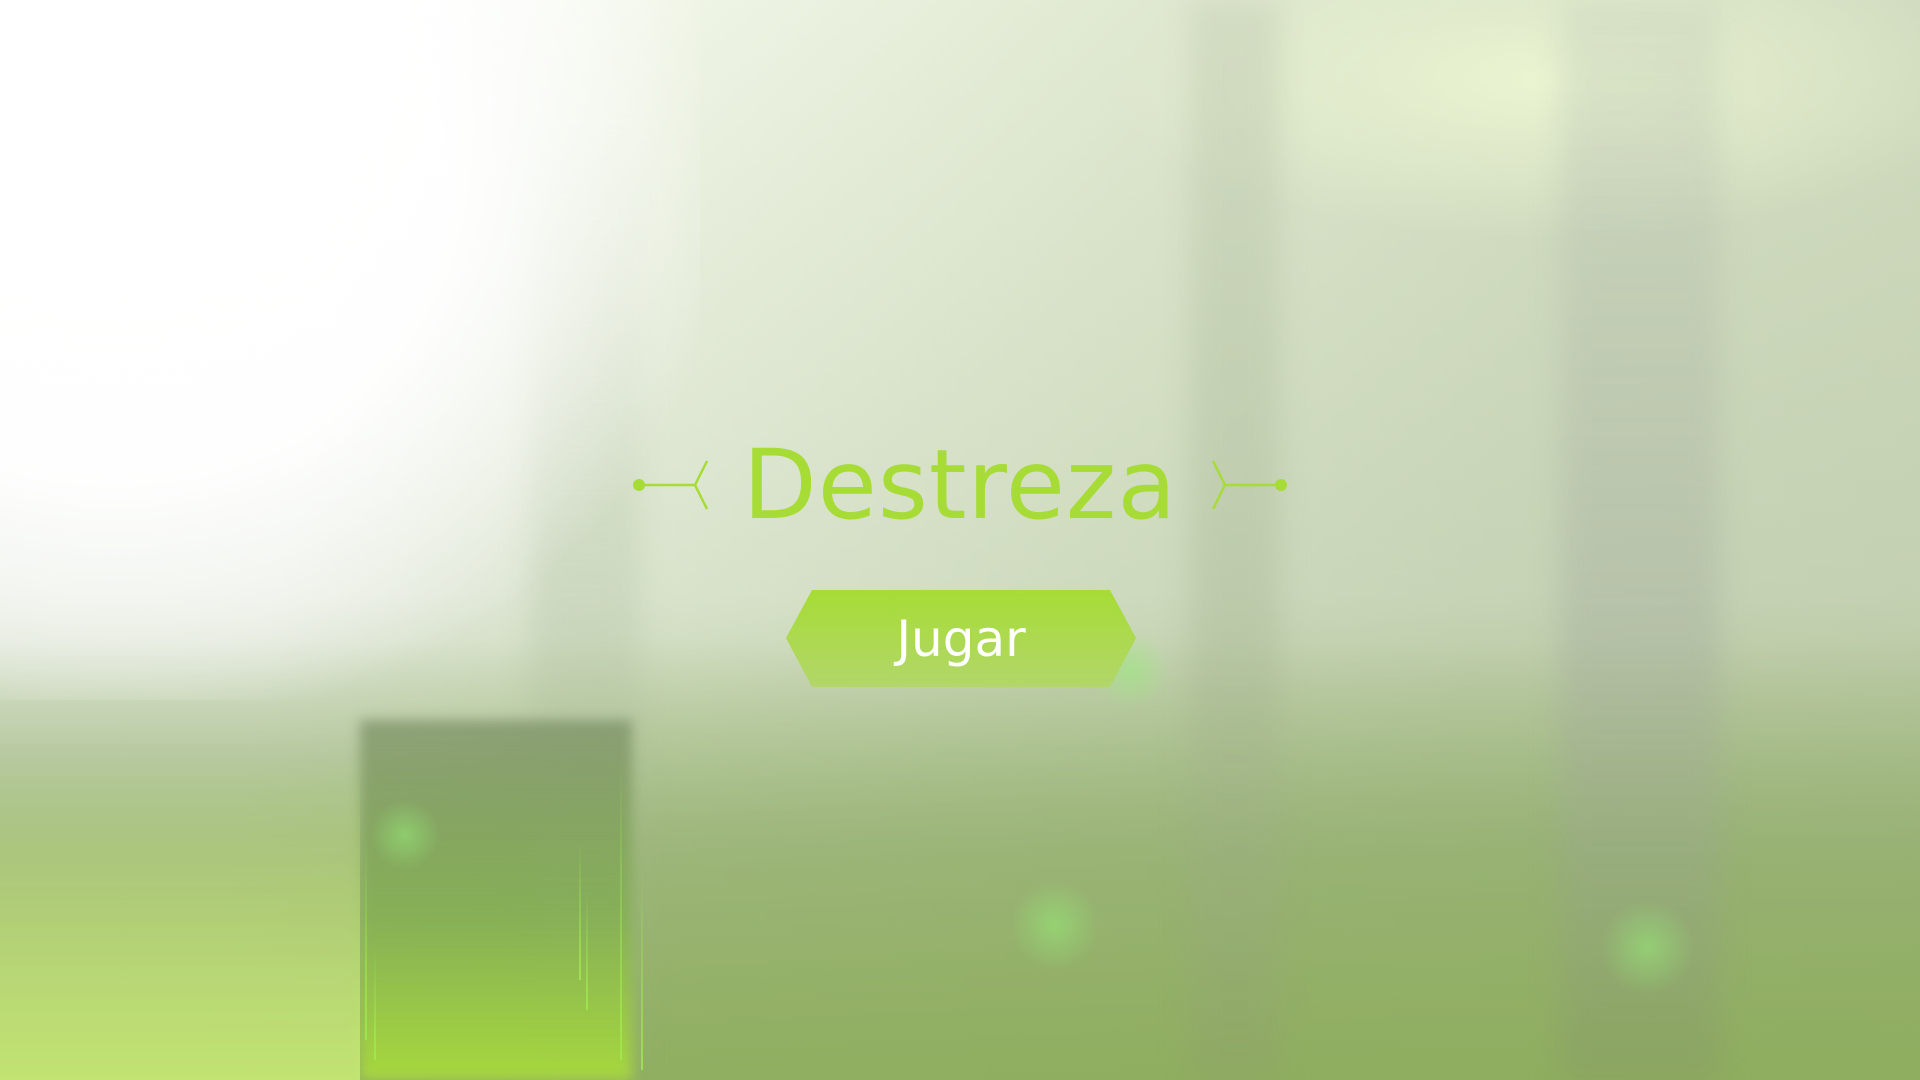  I want to click on game-title: Destreza, so click(960, 485).